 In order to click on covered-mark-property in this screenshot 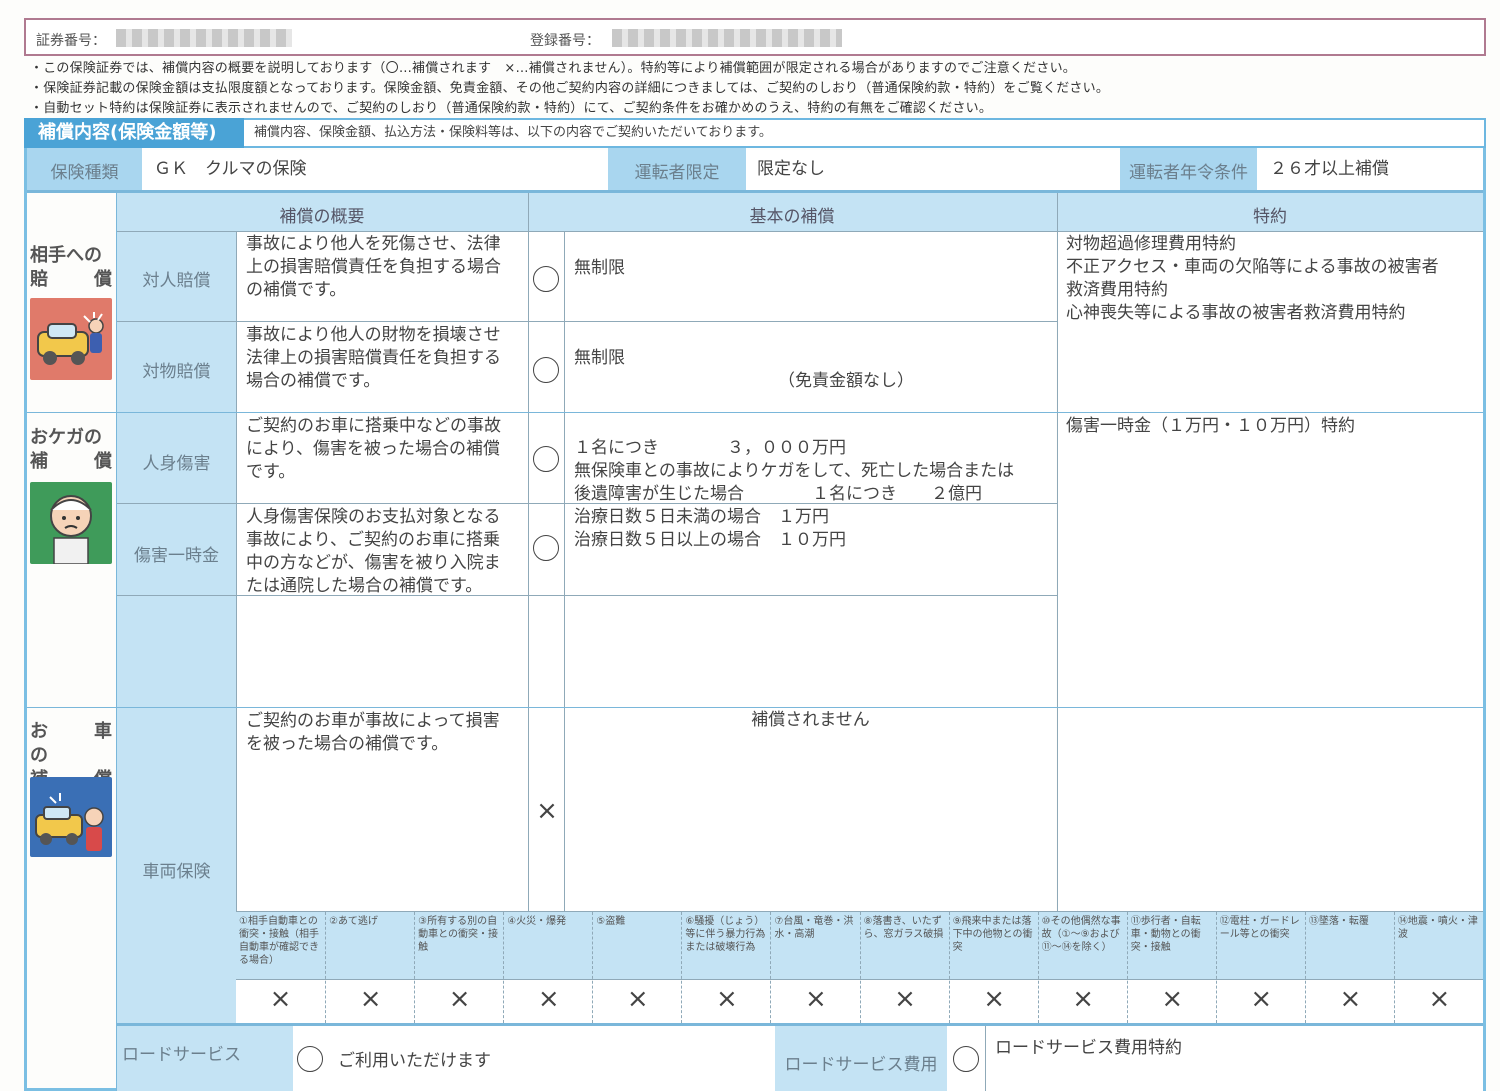, I will do `click(546, 370)`.